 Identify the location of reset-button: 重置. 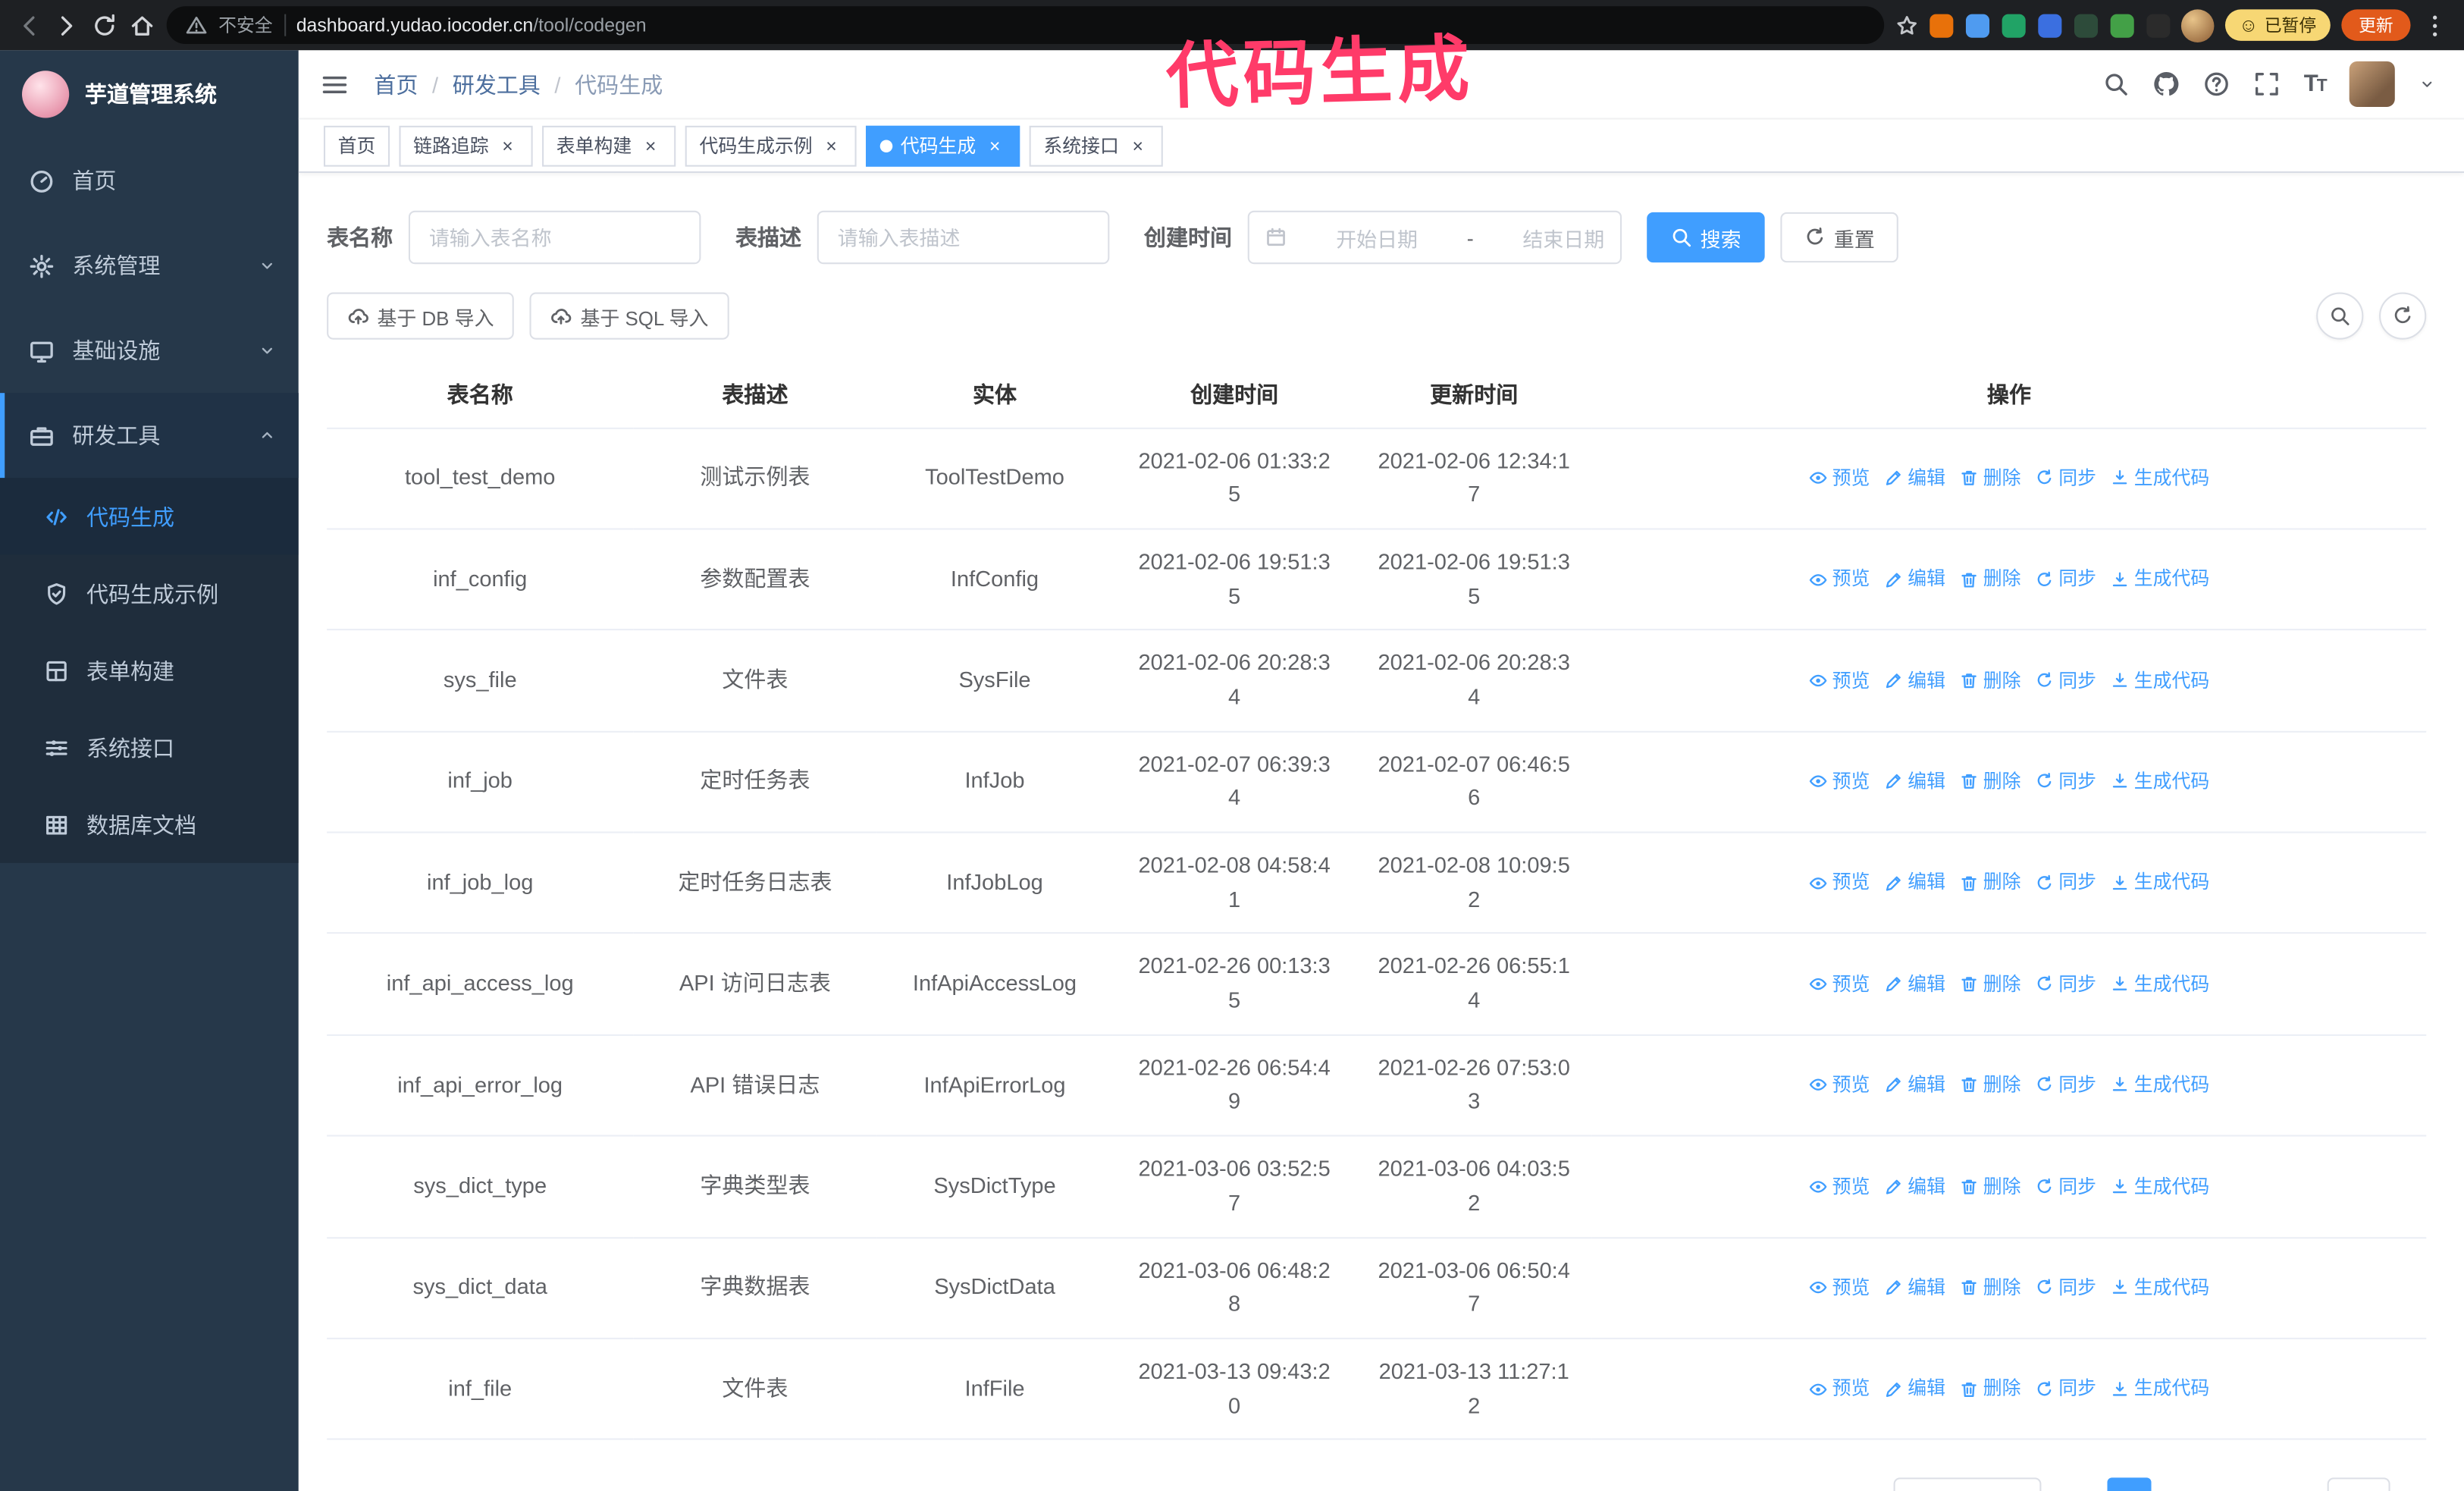
(1839, 237).